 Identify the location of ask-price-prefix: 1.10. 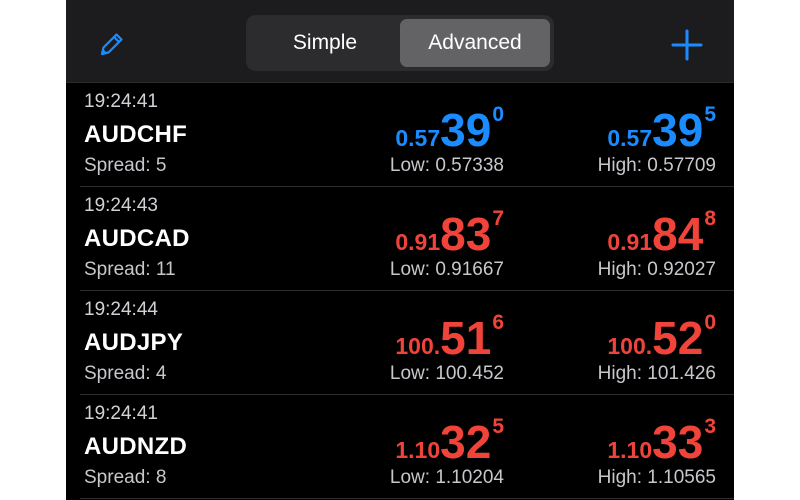
(630, 450).